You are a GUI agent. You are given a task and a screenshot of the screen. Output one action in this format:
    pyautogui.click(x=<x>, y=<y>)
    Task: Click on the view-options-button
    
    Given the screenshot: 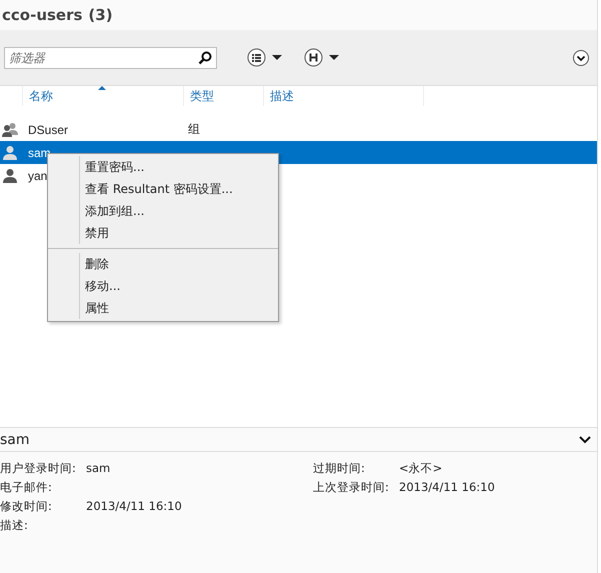 What is the action you would take?
    pyautogui.click(x=264, y=57)
    